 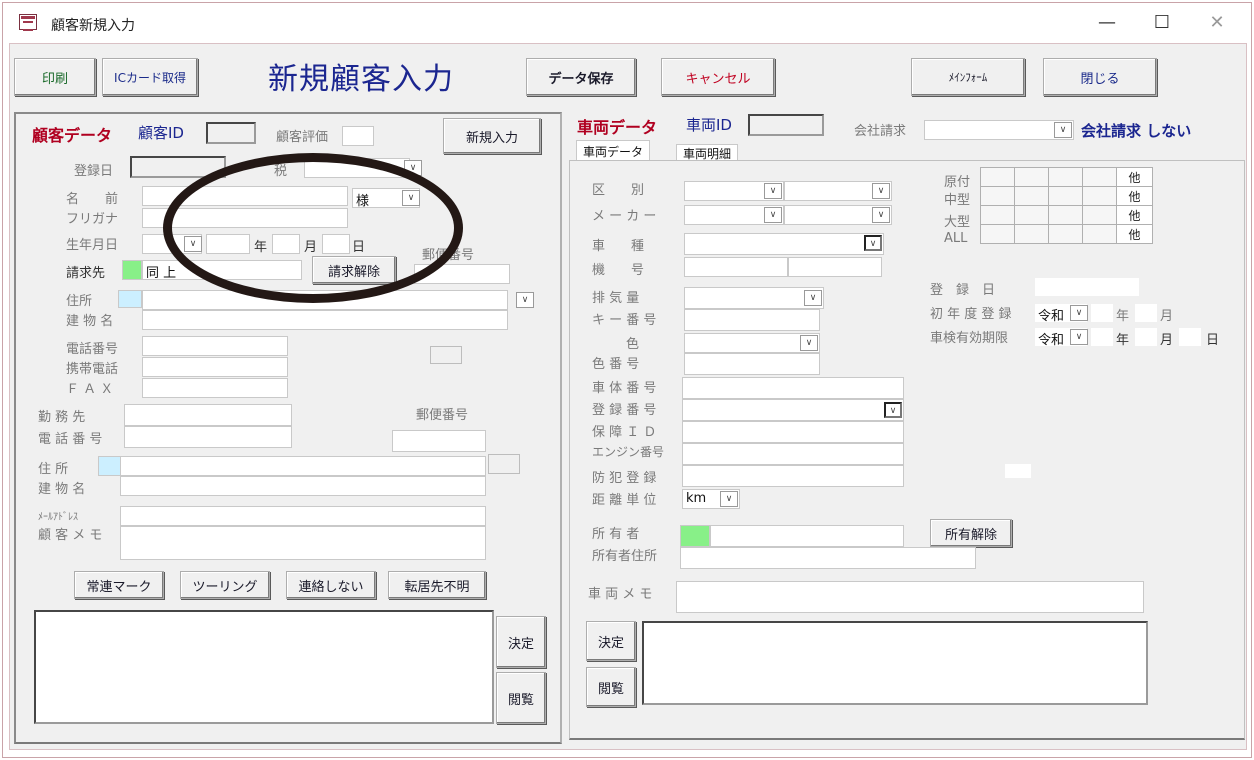 I want to click on regular-mark-button: 常連マーク, so click(x=119, y=585).